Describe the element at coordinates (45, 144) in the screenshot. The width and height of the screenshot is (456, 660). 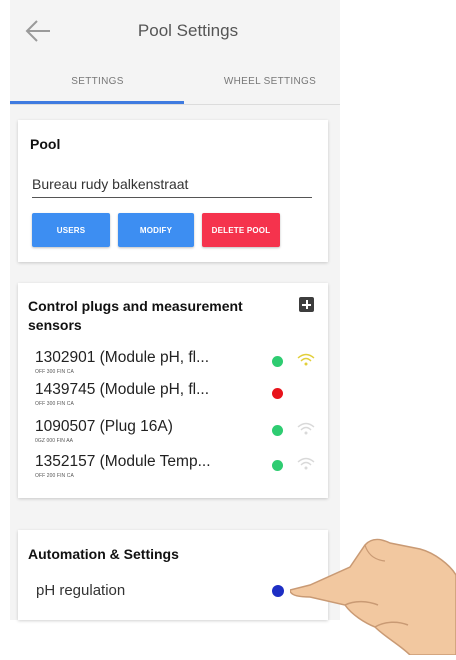
I see `pool-card-title: Pool` at that location.